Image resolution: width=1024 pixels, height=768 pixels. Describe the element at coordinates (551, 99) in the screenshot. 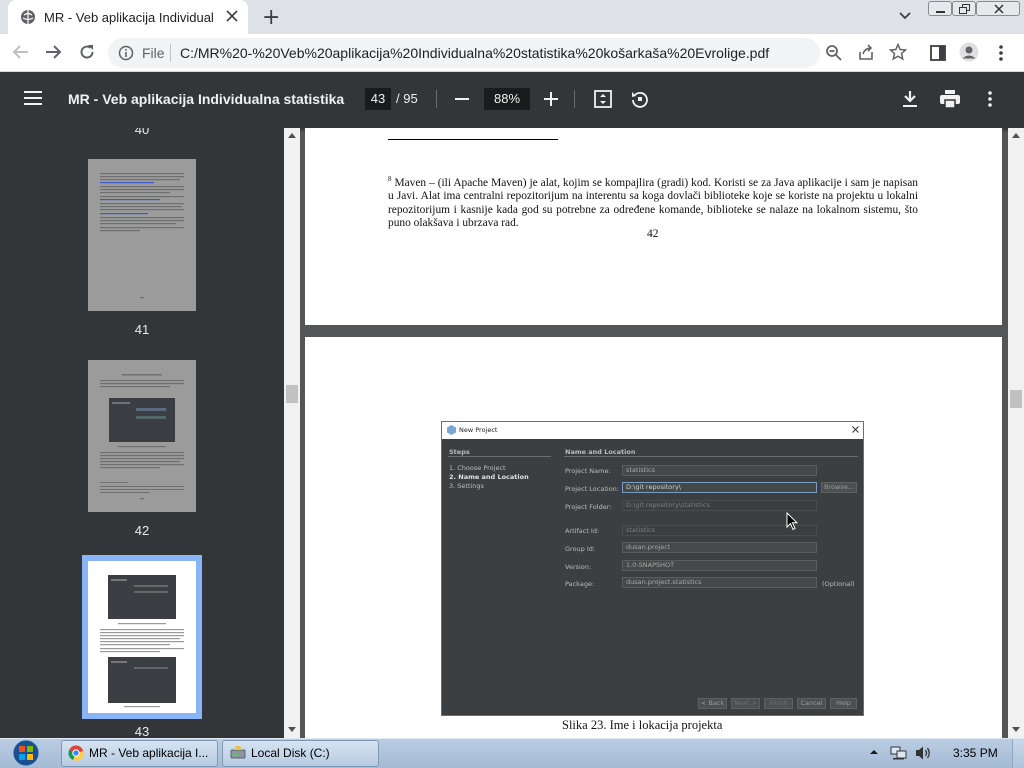

I see `zoom-in-icon` at that location.